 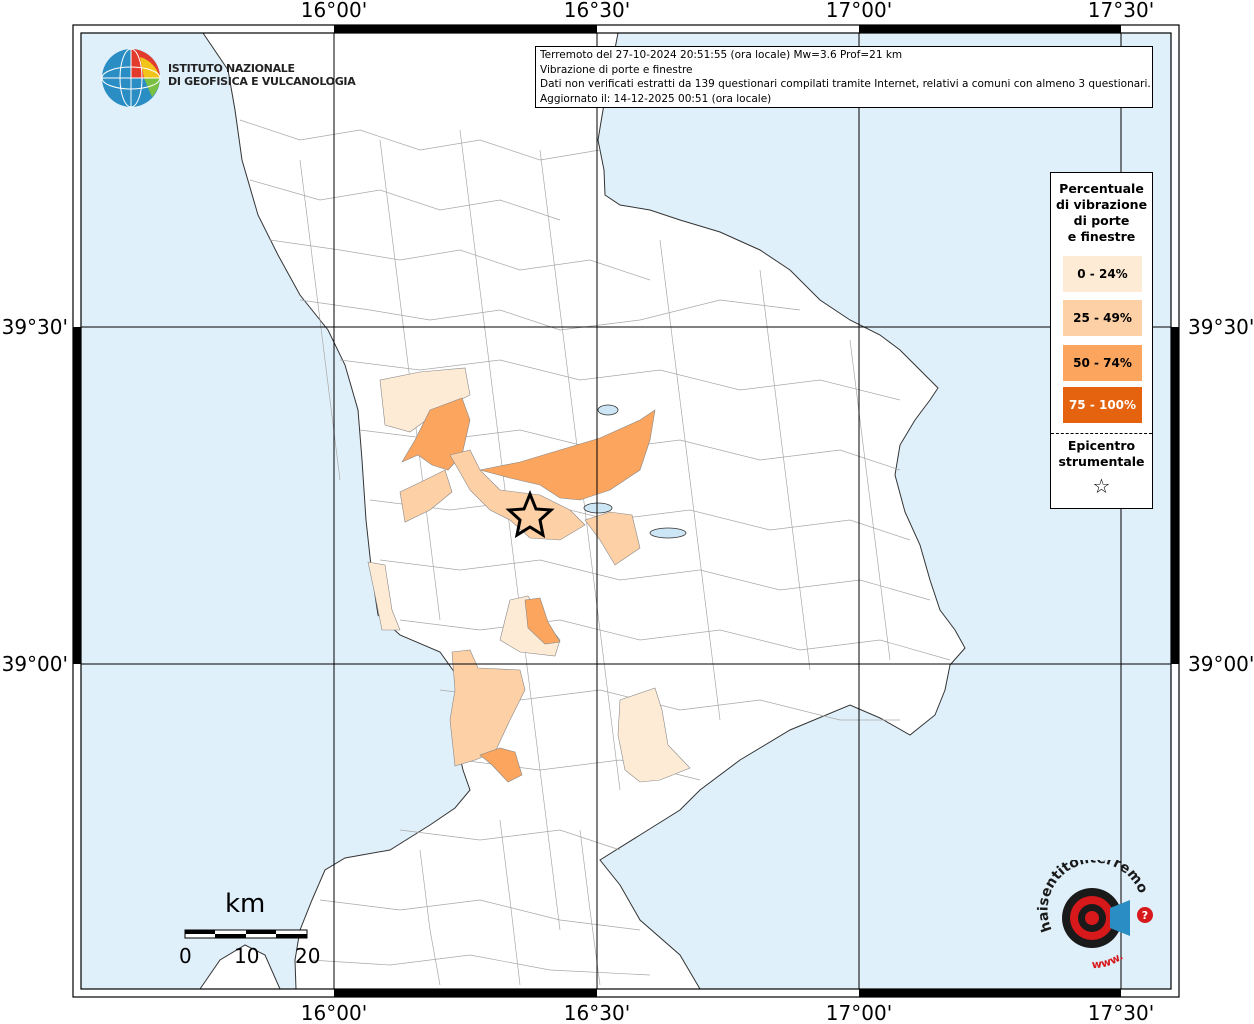 What do you see at coordinates (1102, 318) in the screenshot?
I see `legend-swatch-25-49: 25 - 49%` at bounding box center [1102, 318].